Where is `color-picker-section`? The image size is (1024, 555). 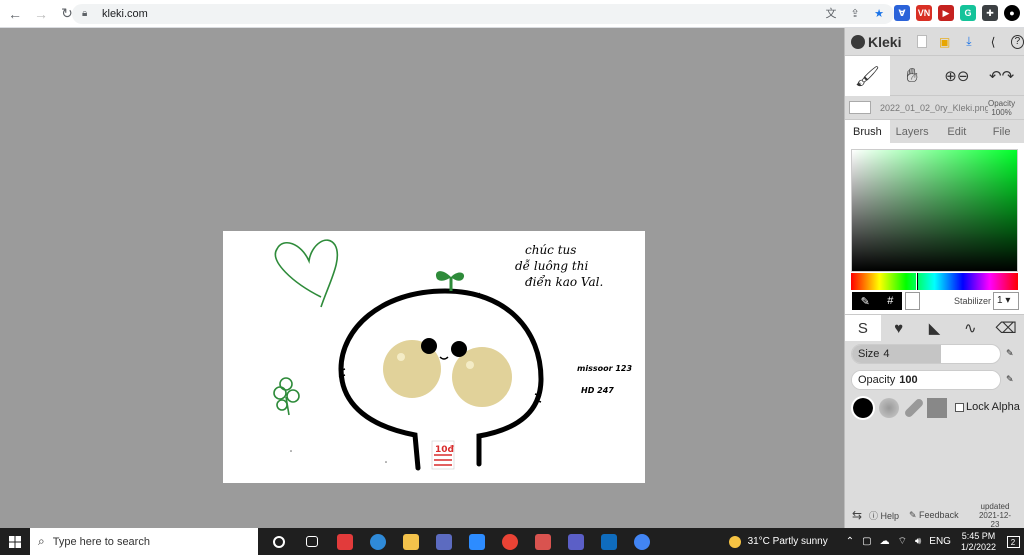
color-picker-section is located at coordinates (934, 217).